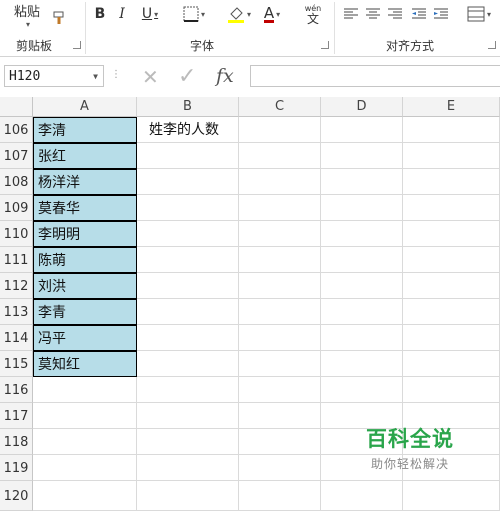 The width and height of the screenshot is (500, 513). What do you see at coordinates (362, 182) in the screenshot?
I see `cell-d108` at bounding box center [362, 182].